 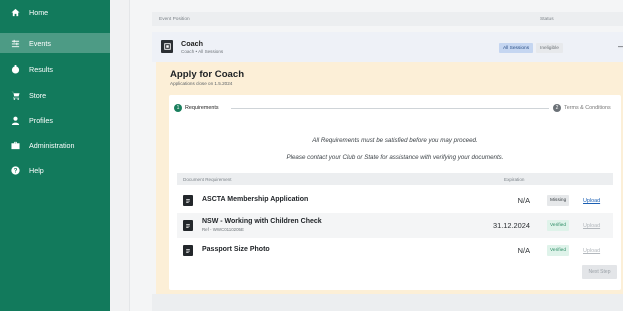 I want to click on document-expiration: 31.12.2024, so click(x=511, y=225).